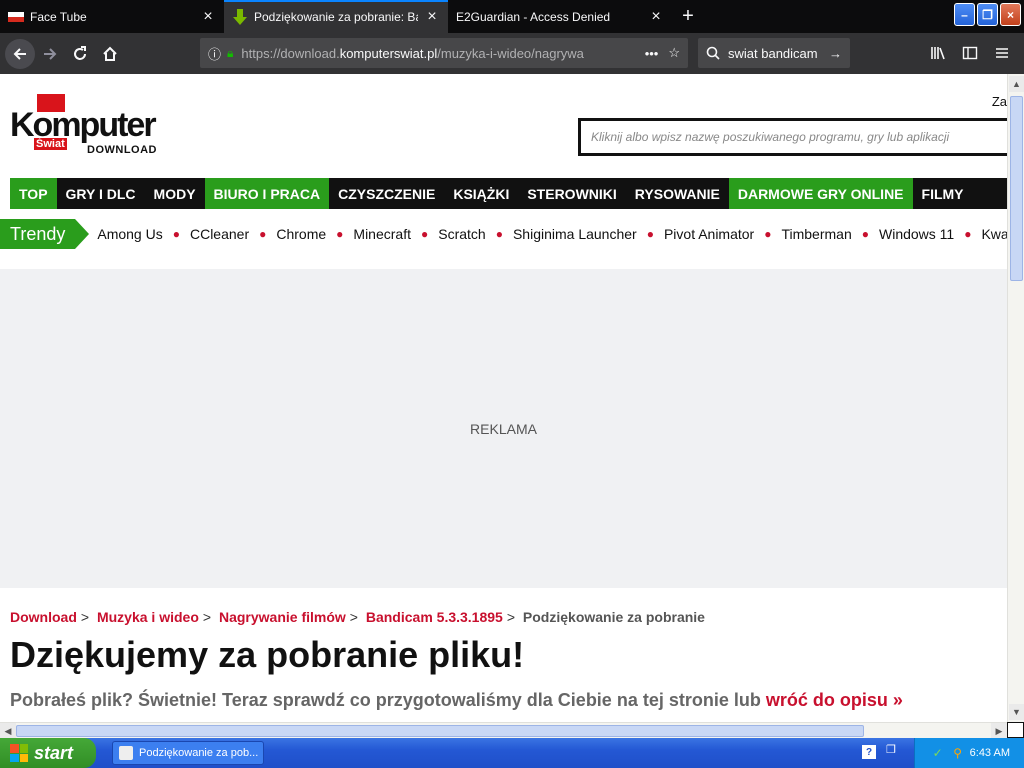  What do you see at coordinates (916, 234) in the screenshot?
I see `trendy-link: Windows 11` at bounding box center [916, 234].